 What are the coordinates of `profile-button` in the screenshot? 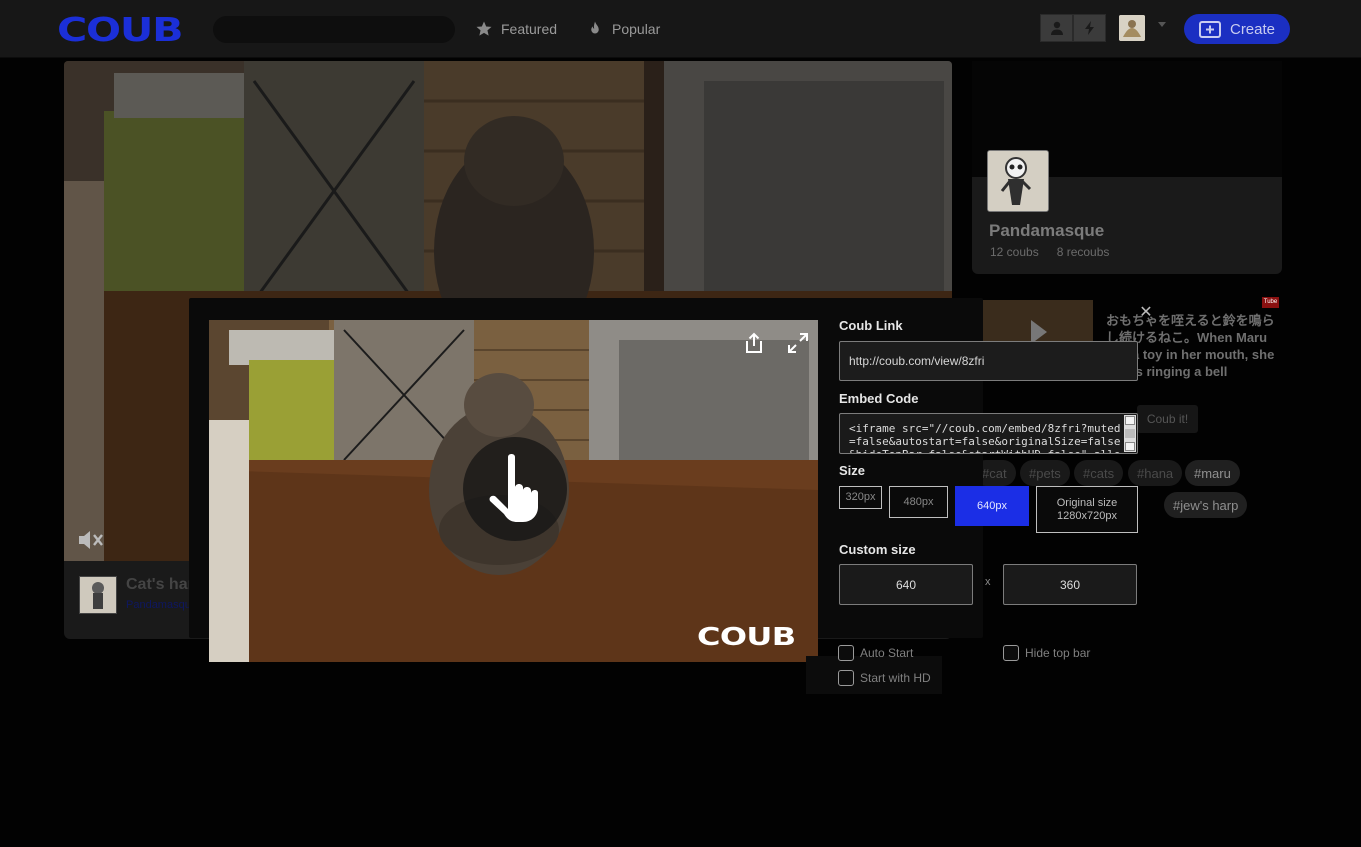 It's located at (1056, 28).